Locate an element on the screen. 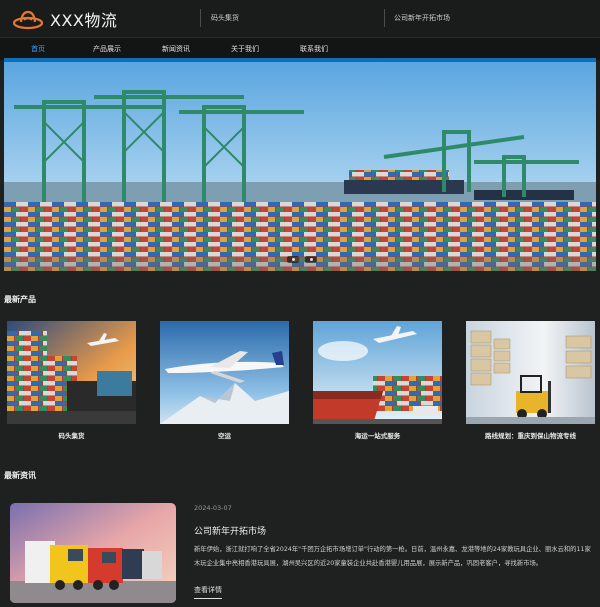 This screenshot has height=607, width=600. product-card: 码头集货 is located at coordinates (71, 380).